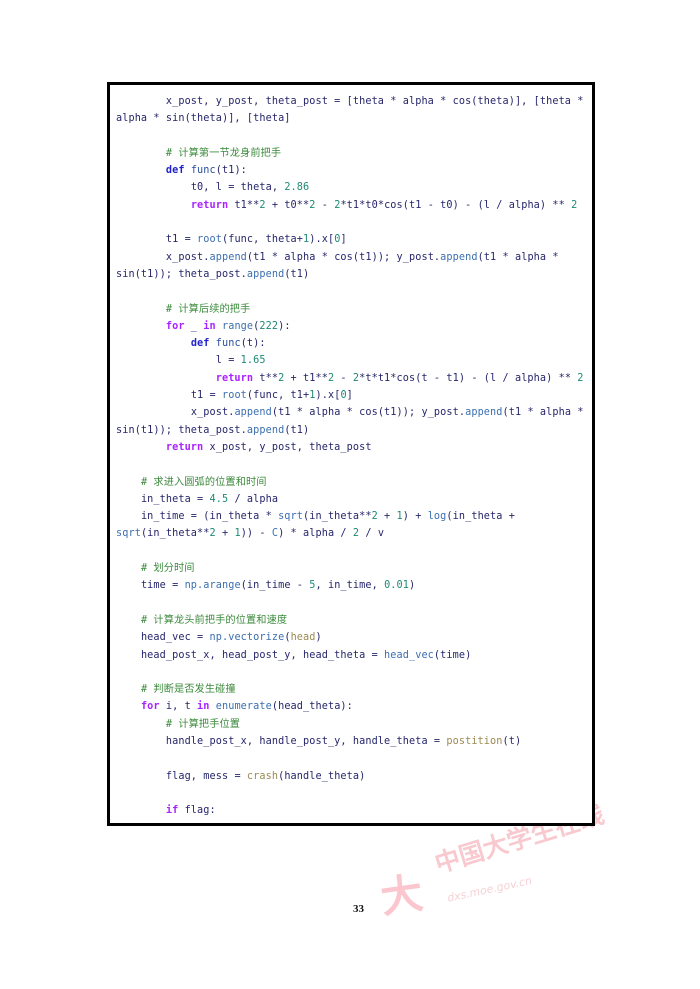 The image size is (700, 989). I want to click on watermark: 大 中国大学生在线 dxs.moe.gov.cn, so click(507, 885).